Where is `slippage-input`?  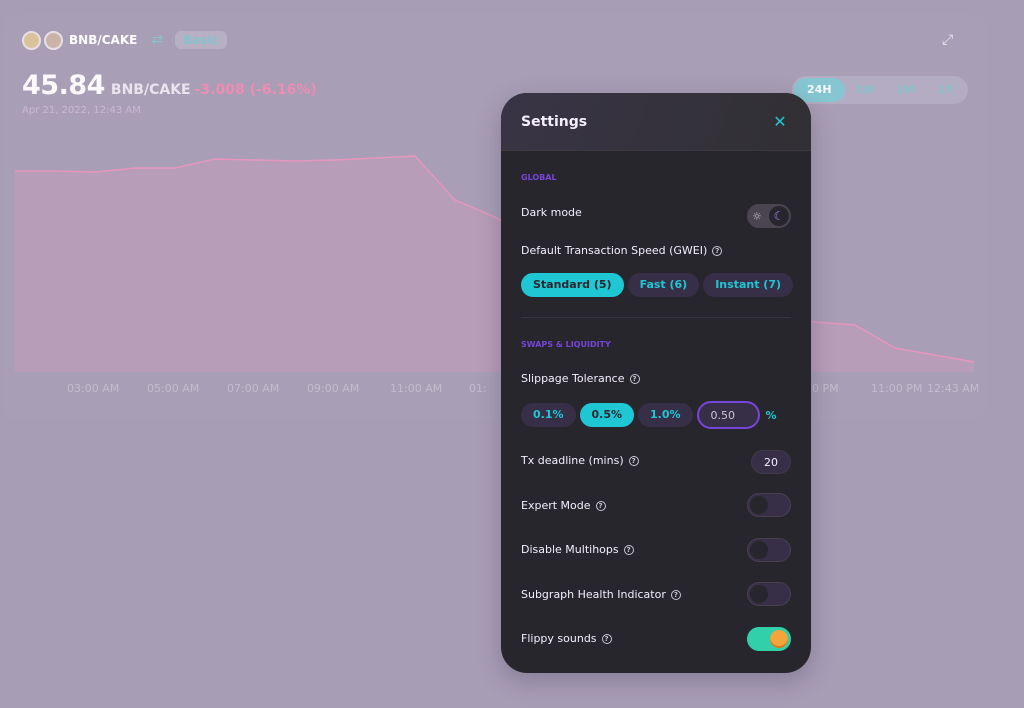 slippage-input is located at coordinates (728, 415).